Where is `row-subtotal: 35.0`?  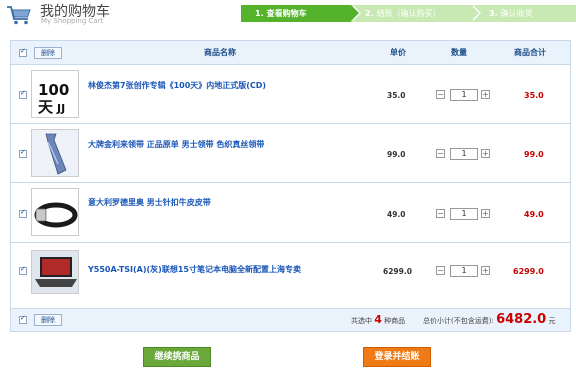 row-subtotal: 35.0 is located at coordinates (534, 95).